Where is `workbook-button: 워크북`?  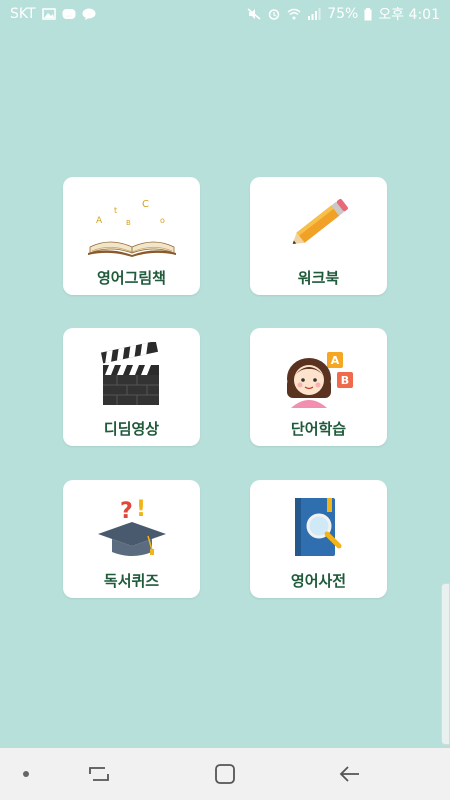
workbook-button: 워크북 is located at coordinates (318, 236).